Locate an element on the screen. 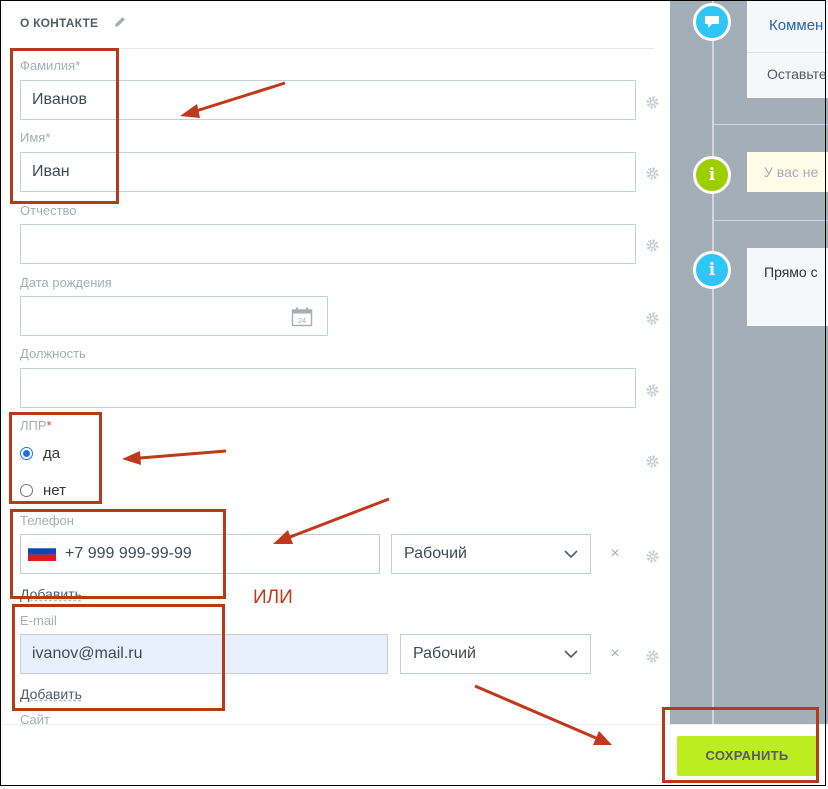  position-input is located at coordinates (328, 388).